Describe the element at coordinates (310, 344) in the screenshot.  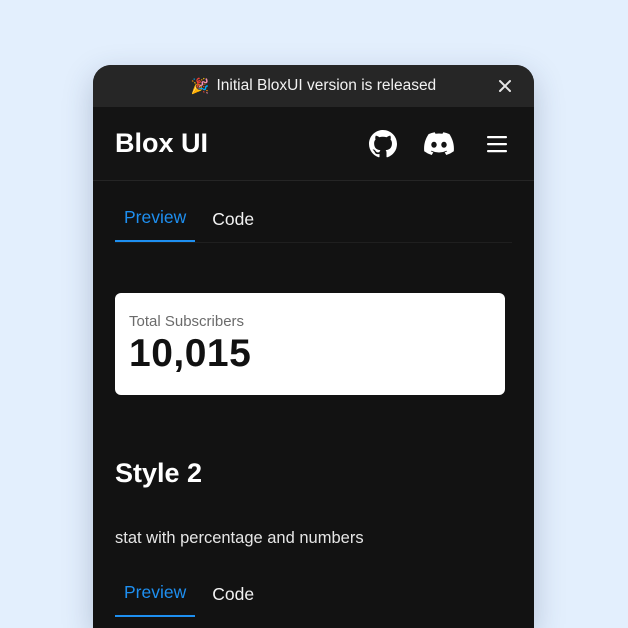
I see `stat-card: Total Subscribers 10,015` at that location.